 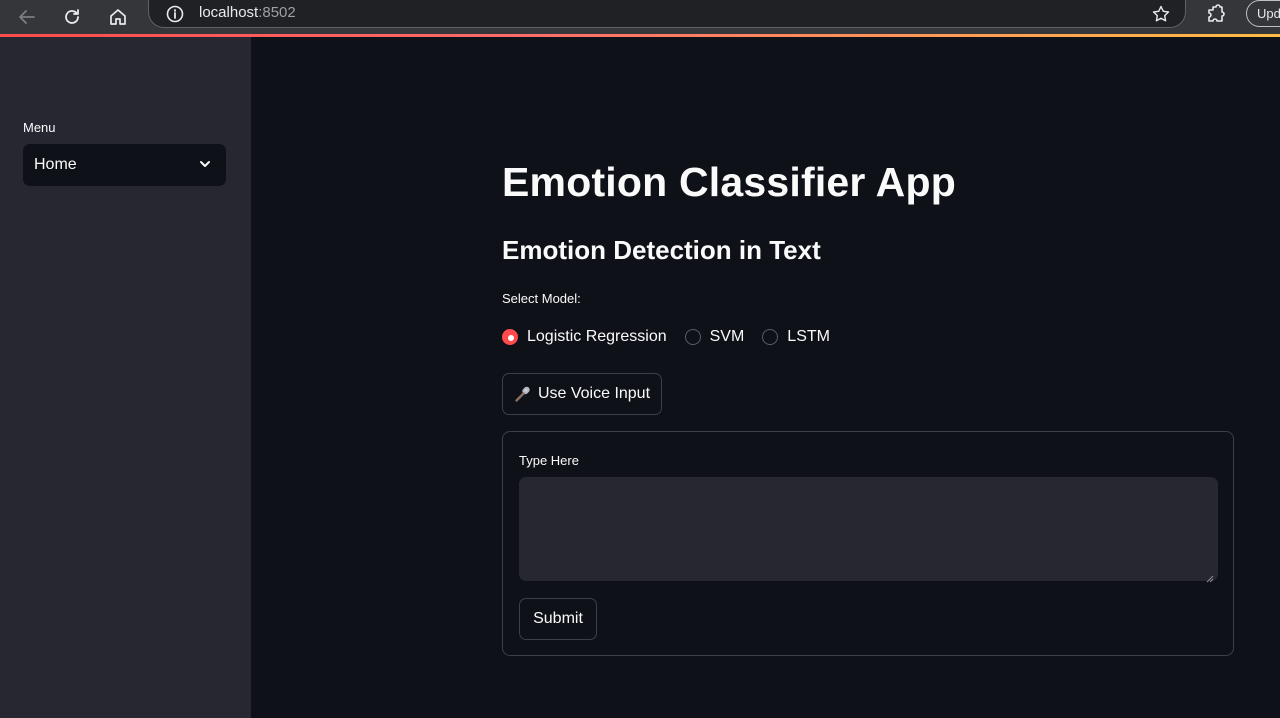 I want to click on radio-label: SVM, so click(x=727, y=336).